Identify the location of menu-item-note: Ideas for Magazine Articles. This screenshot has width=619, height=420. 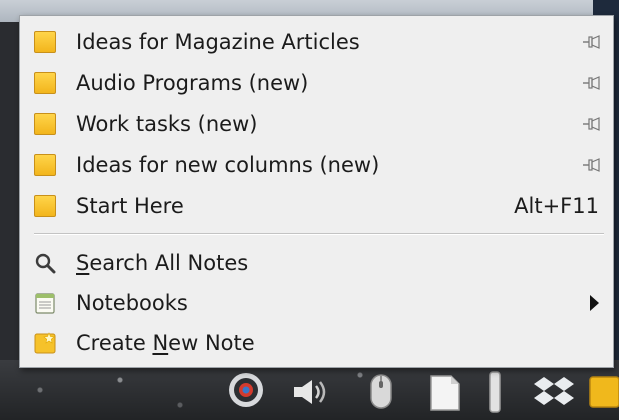
(316, 42).